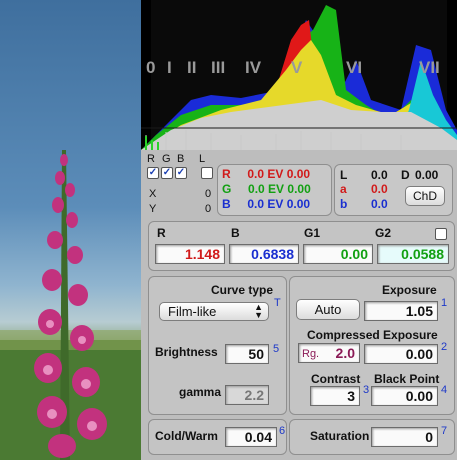  Describe the element at coordinates (153, 194) in the screenshot. I see `x-label: X` at that location.